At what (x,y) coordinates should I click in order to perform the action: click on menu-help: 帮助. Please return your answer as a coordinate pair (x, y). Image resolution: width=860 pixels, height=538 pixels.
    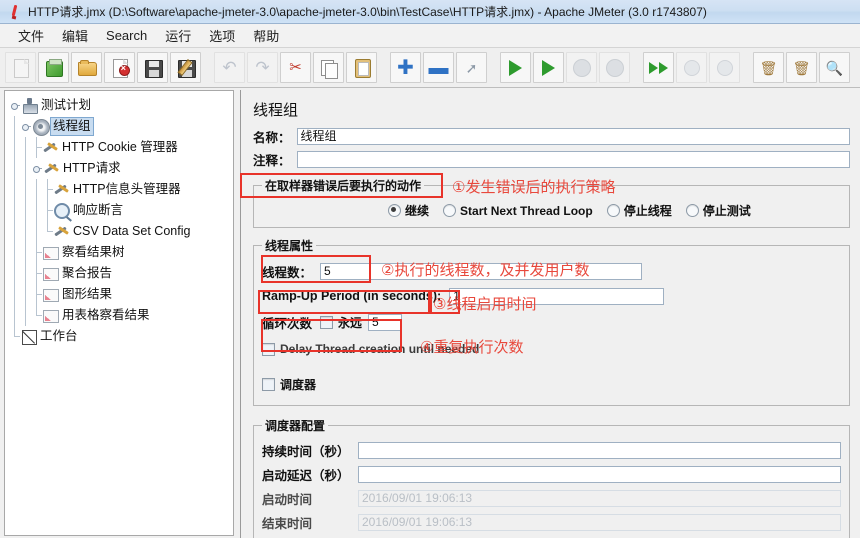
    Looking at the image, I should click on (266, 35).